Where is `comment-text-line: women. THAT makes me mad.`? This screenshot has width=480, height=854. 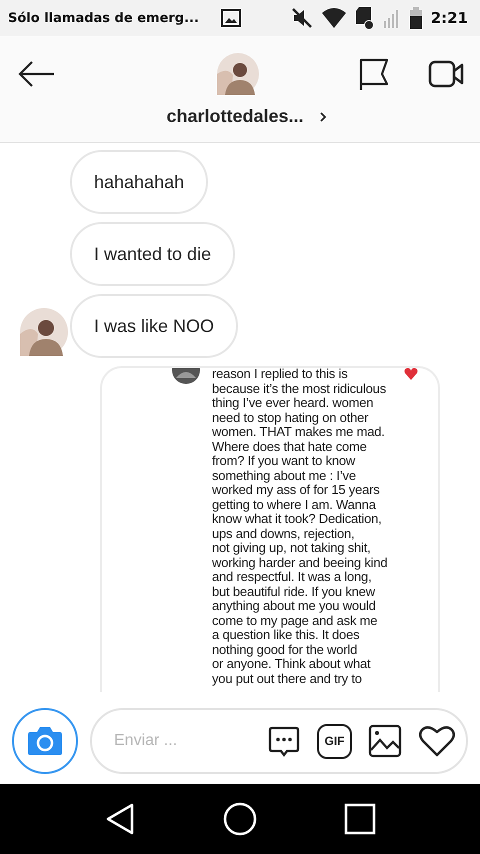 comment-text-line: women. THAT makes me mad. is located at coordinates (298, 432).